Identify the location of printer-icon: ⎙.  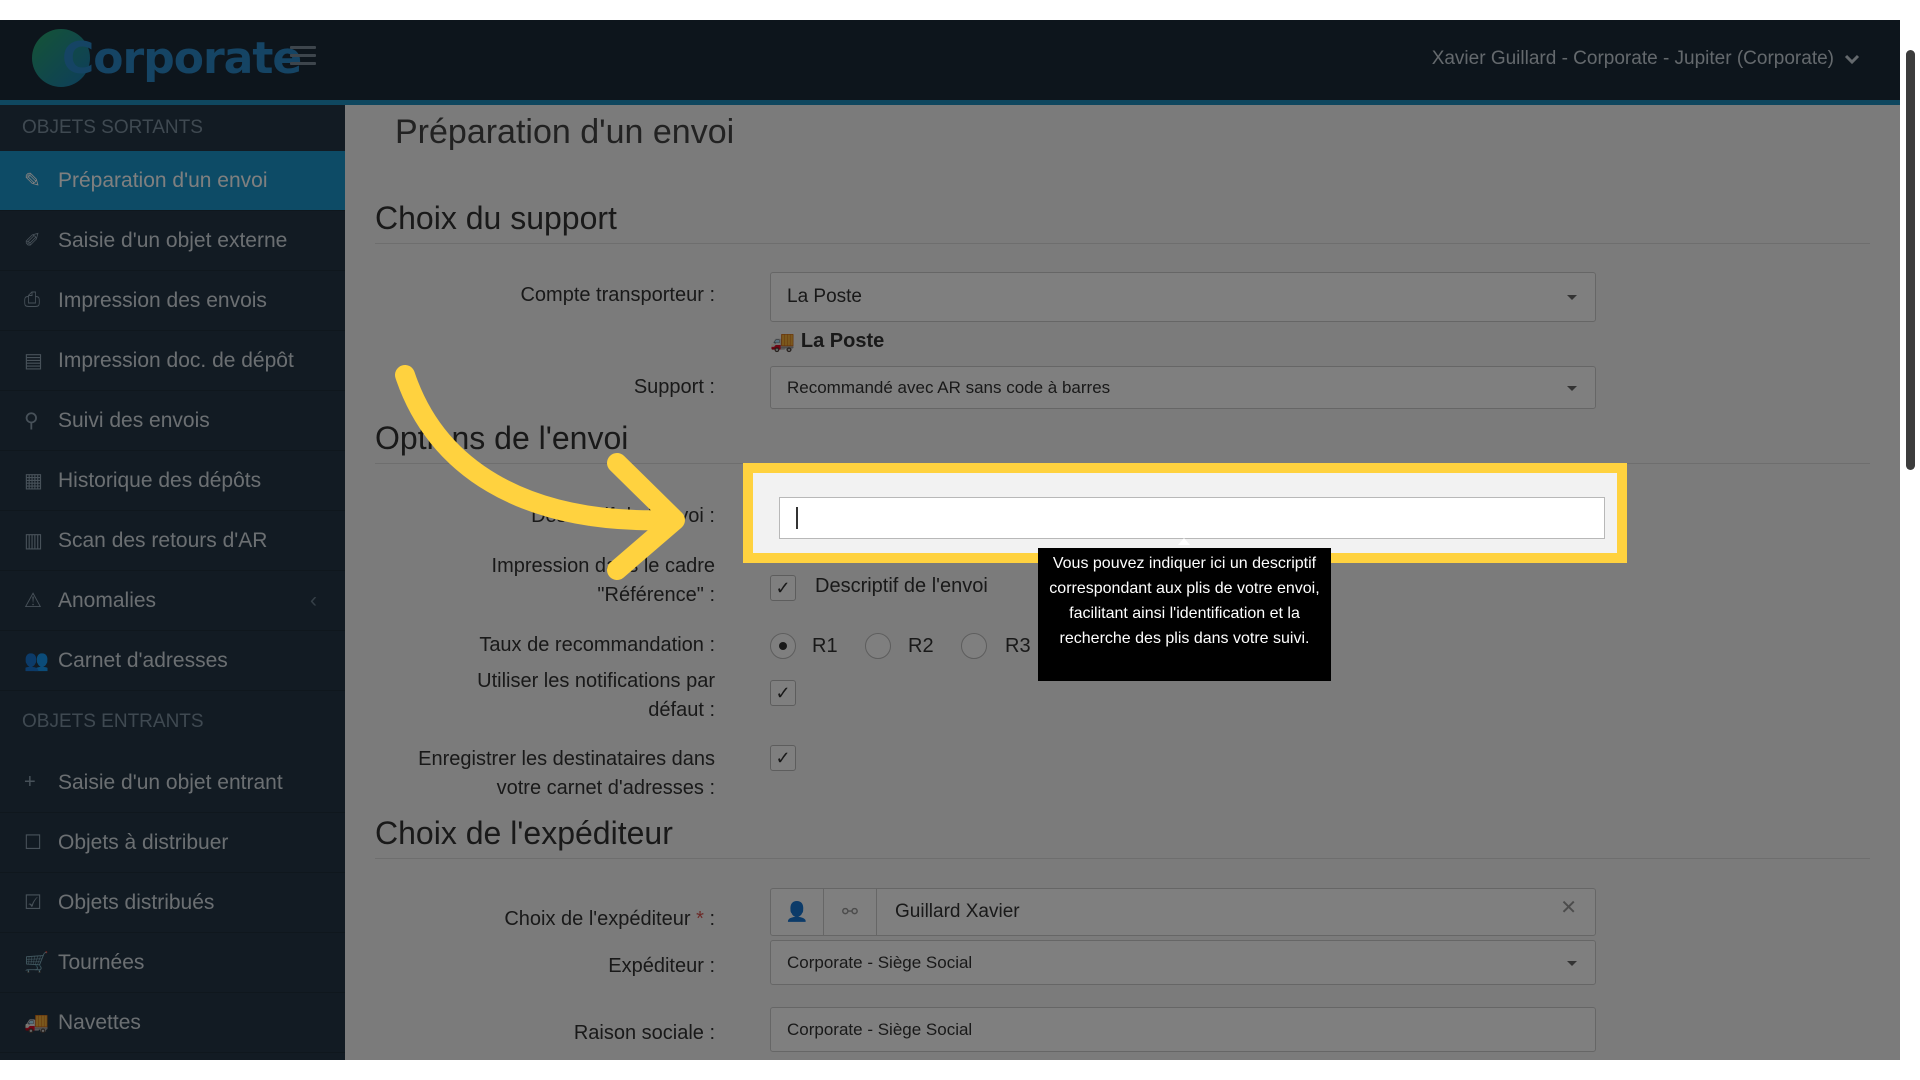
(32, 300).